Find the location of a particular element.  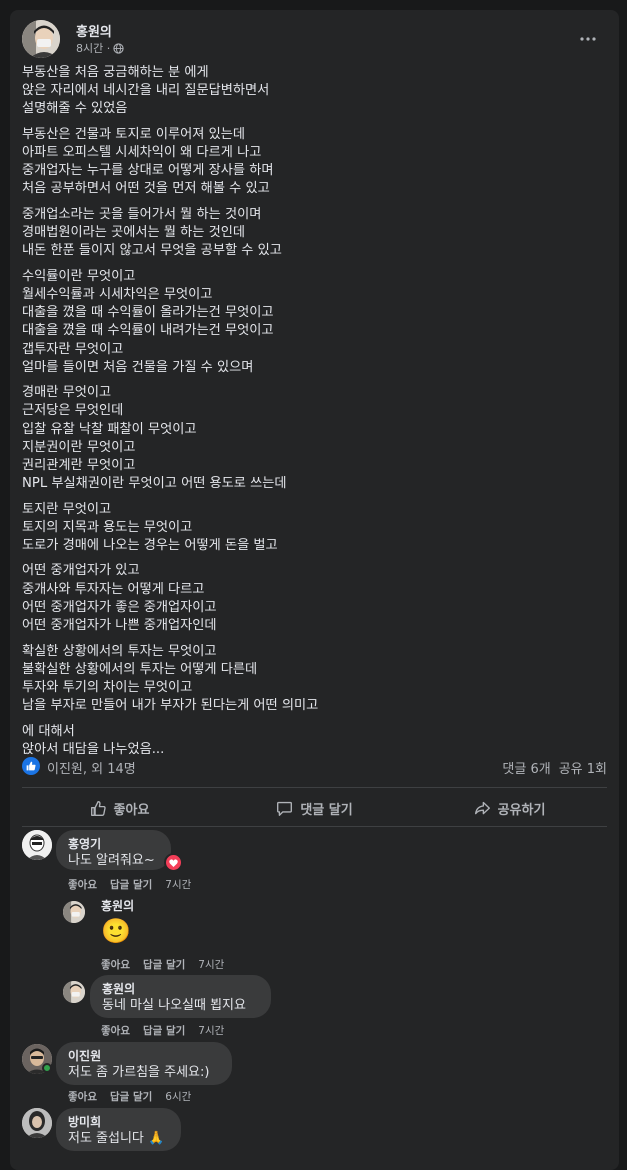

smile-emoji: 🙂 is located at coordinates (116, 931).